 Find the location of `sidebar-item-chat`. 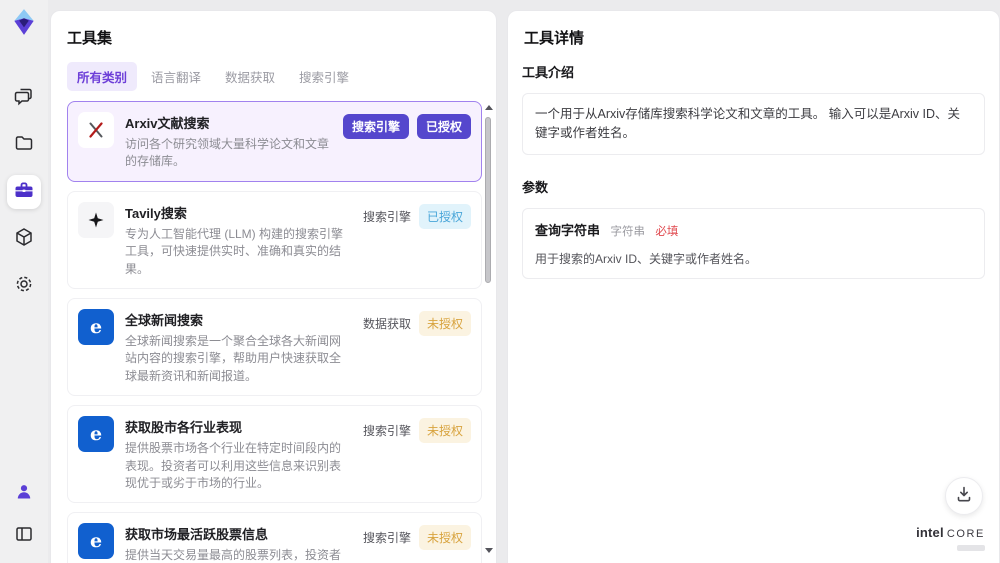

sidebar-item-chat is located at coordinates (24, 98).